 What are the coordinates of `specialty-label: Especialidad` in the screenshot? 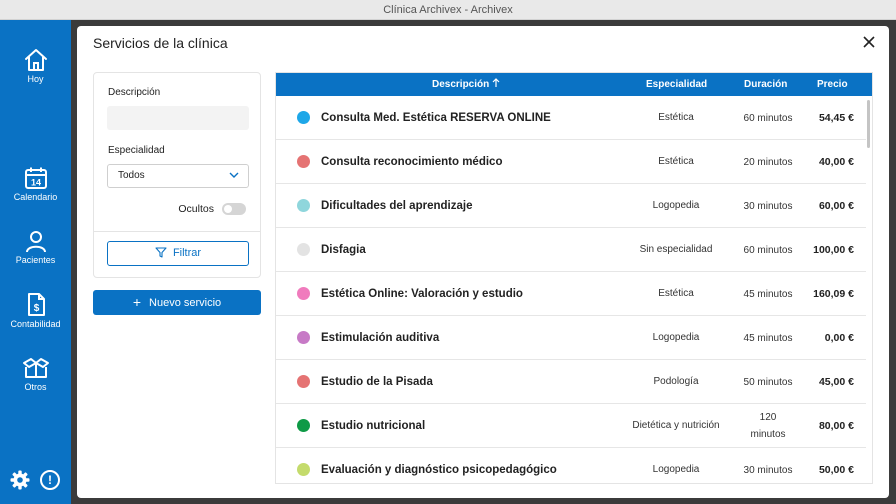 It's located at (136, 150).